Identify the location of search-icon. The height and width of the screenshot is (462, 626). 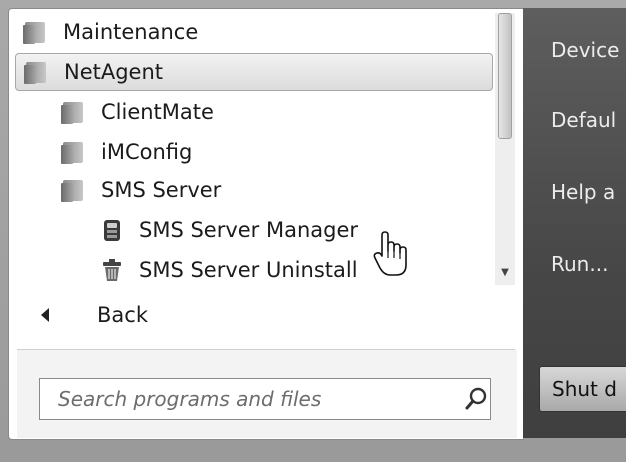
(477, 399).